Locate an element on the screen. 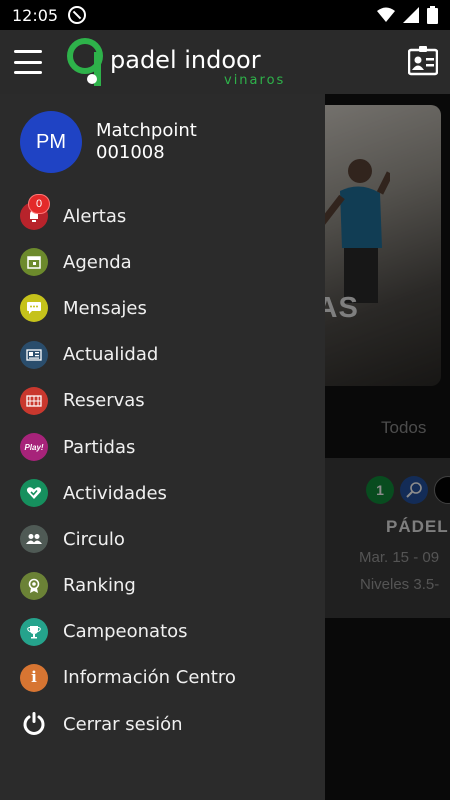 The height and width of the screenshot is (800, 450). menu-label: Actividades is located at coordinates (115, 493).